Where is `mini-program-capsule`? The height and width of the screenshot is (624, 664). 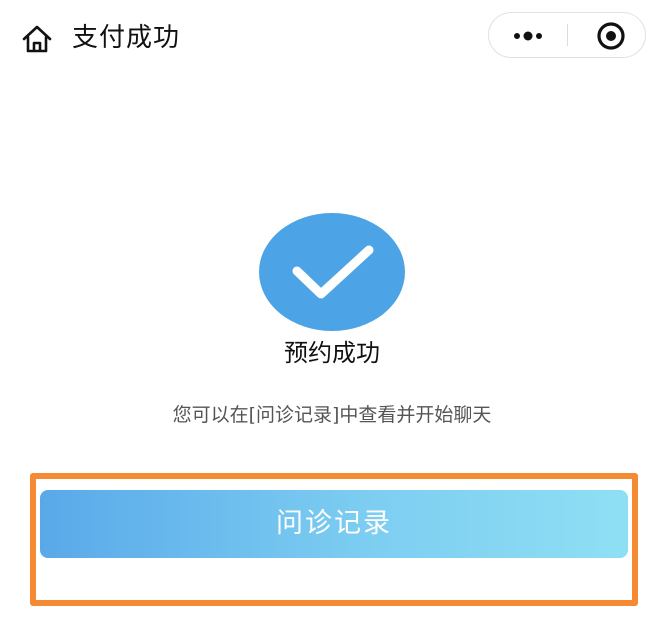 mini-program-capsule is located at coordinates (567, 35).